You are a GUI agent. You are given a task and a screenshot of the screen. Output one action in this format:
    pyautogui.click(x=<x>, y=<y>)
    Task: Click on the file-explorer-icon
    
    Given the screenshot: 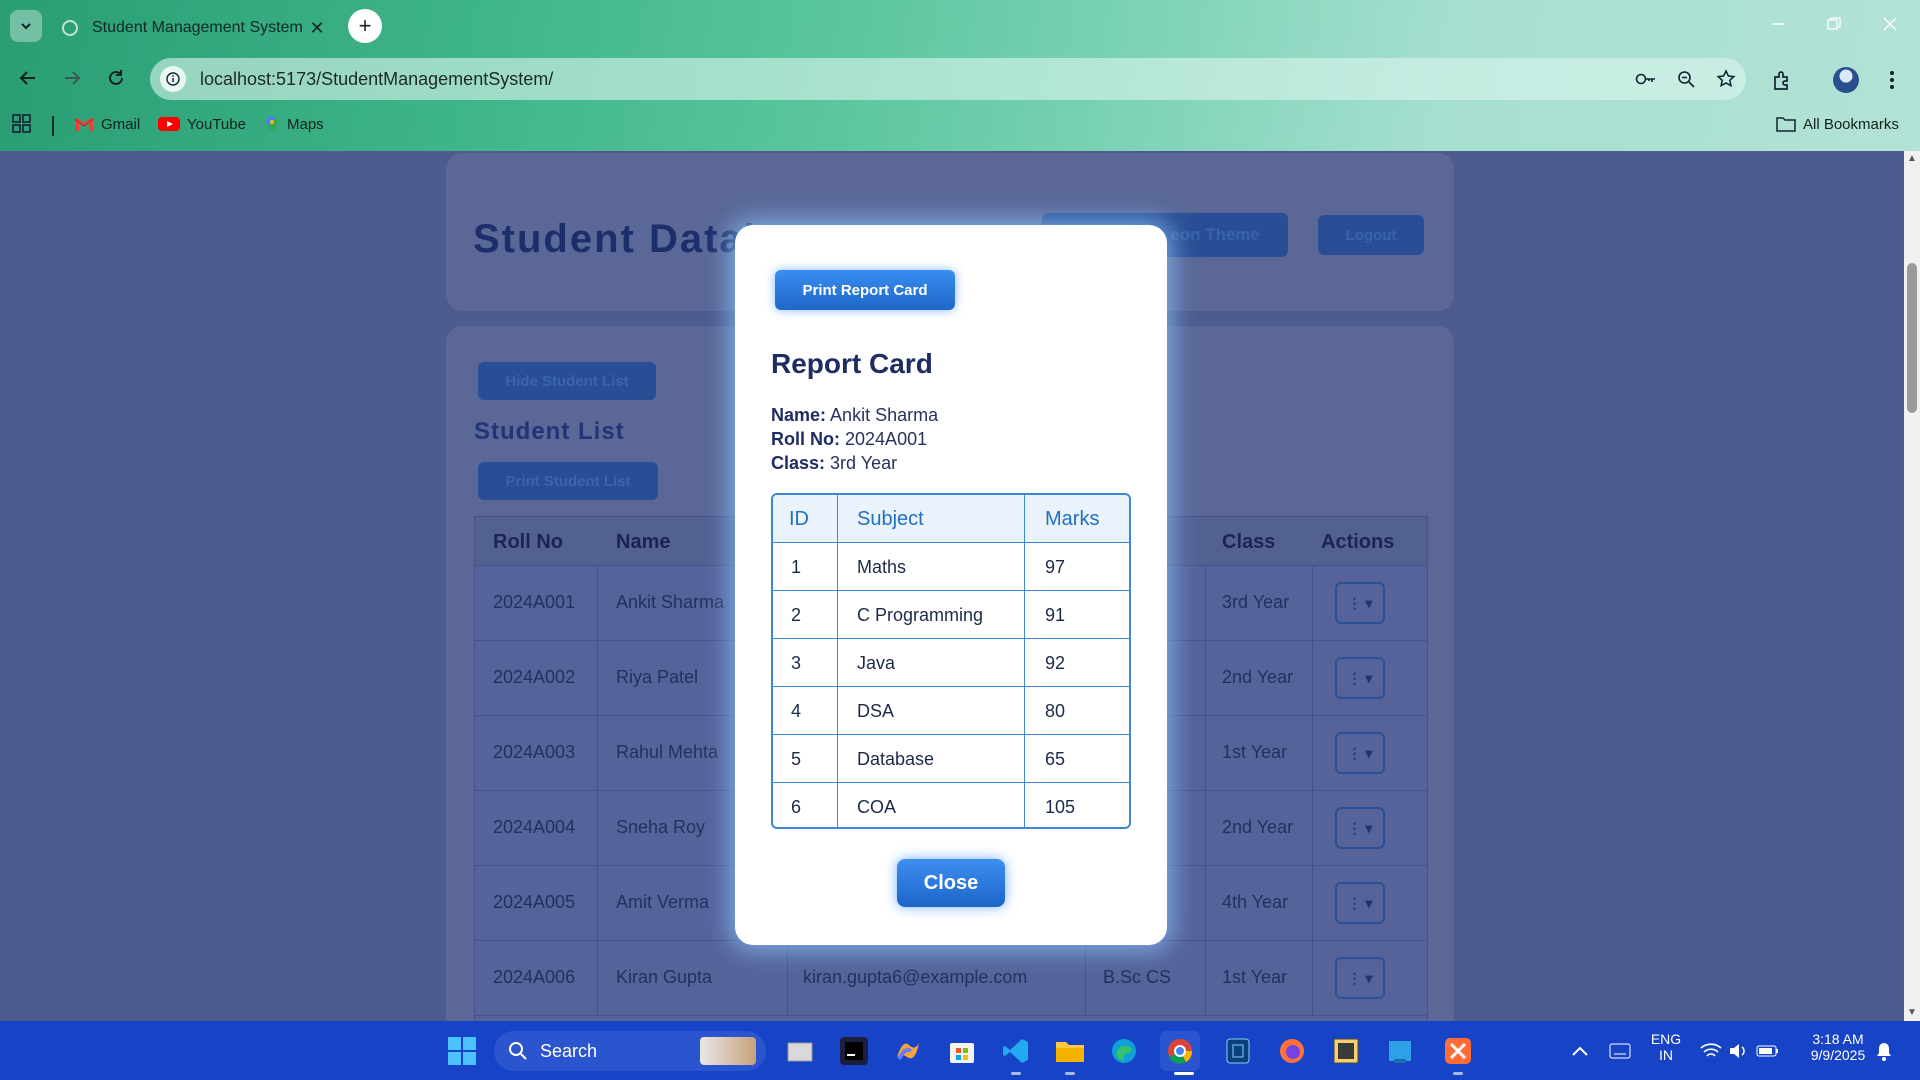 What is the action you would take?
    pyautogui.click(x=1070, y=1051)
    